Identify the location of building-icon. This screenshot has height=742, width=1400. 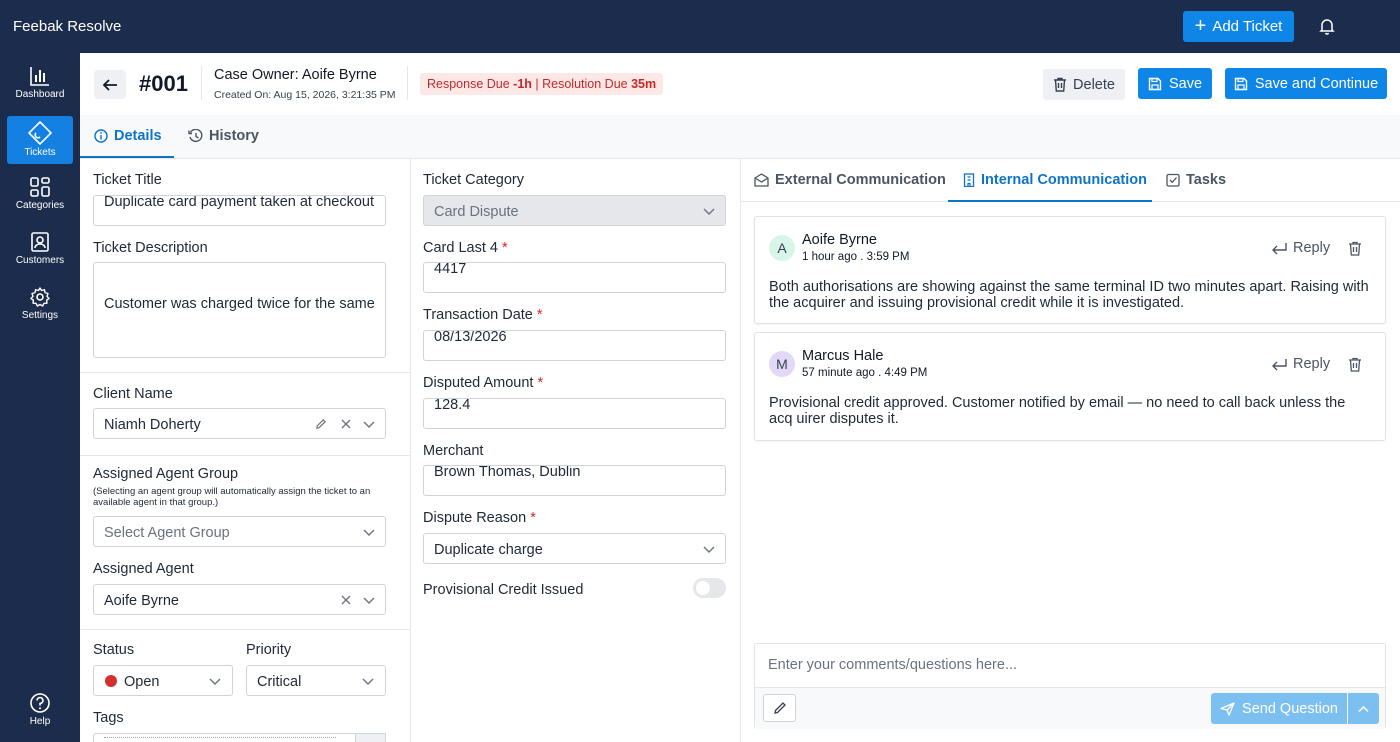
(969, 180).